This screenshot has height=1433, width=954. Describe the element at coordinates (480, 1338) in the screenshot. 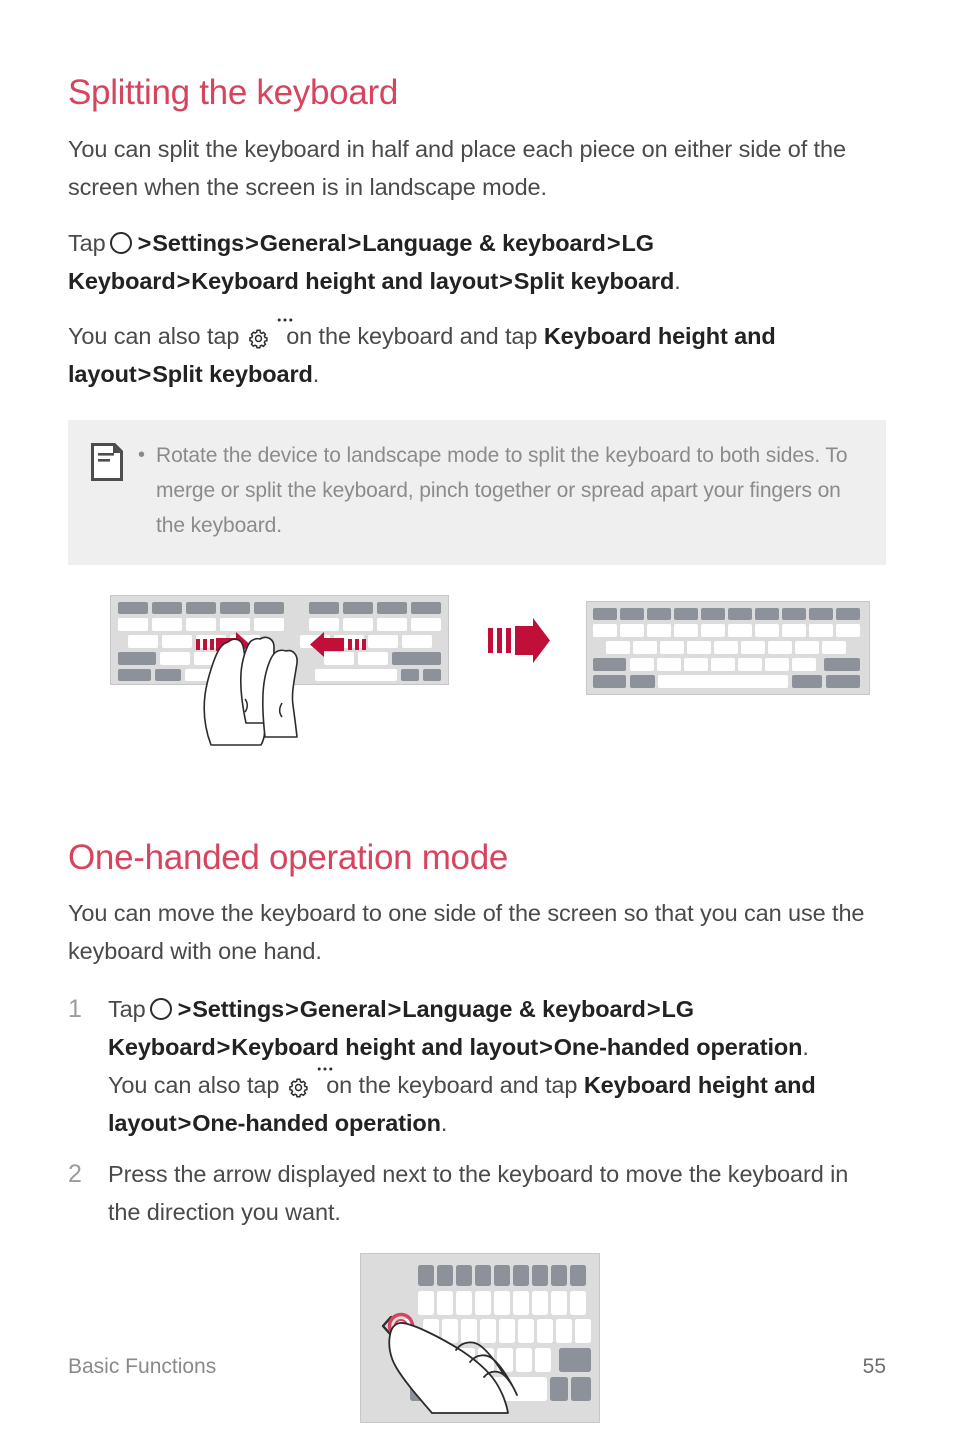

I see `right-aligned-keyboard-with-move-arrow-and-hand` at that location.